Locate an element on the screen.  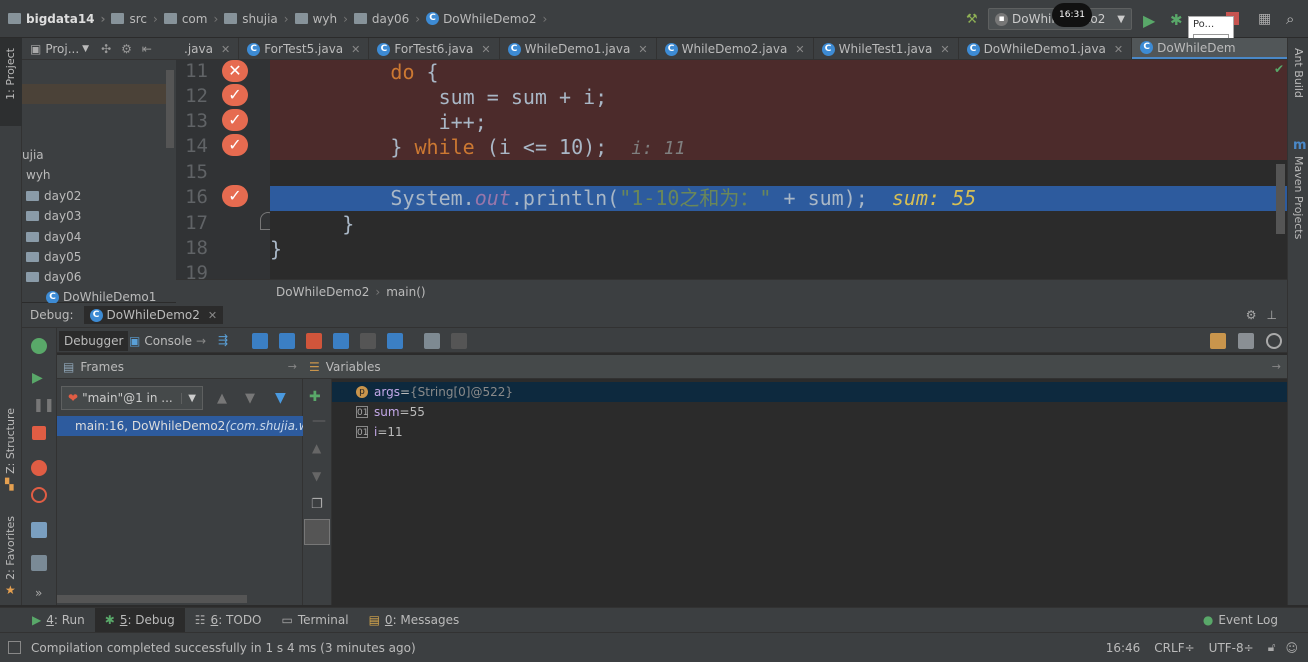
hide-icon: ⊥ is located at coordinates (1272, 315).